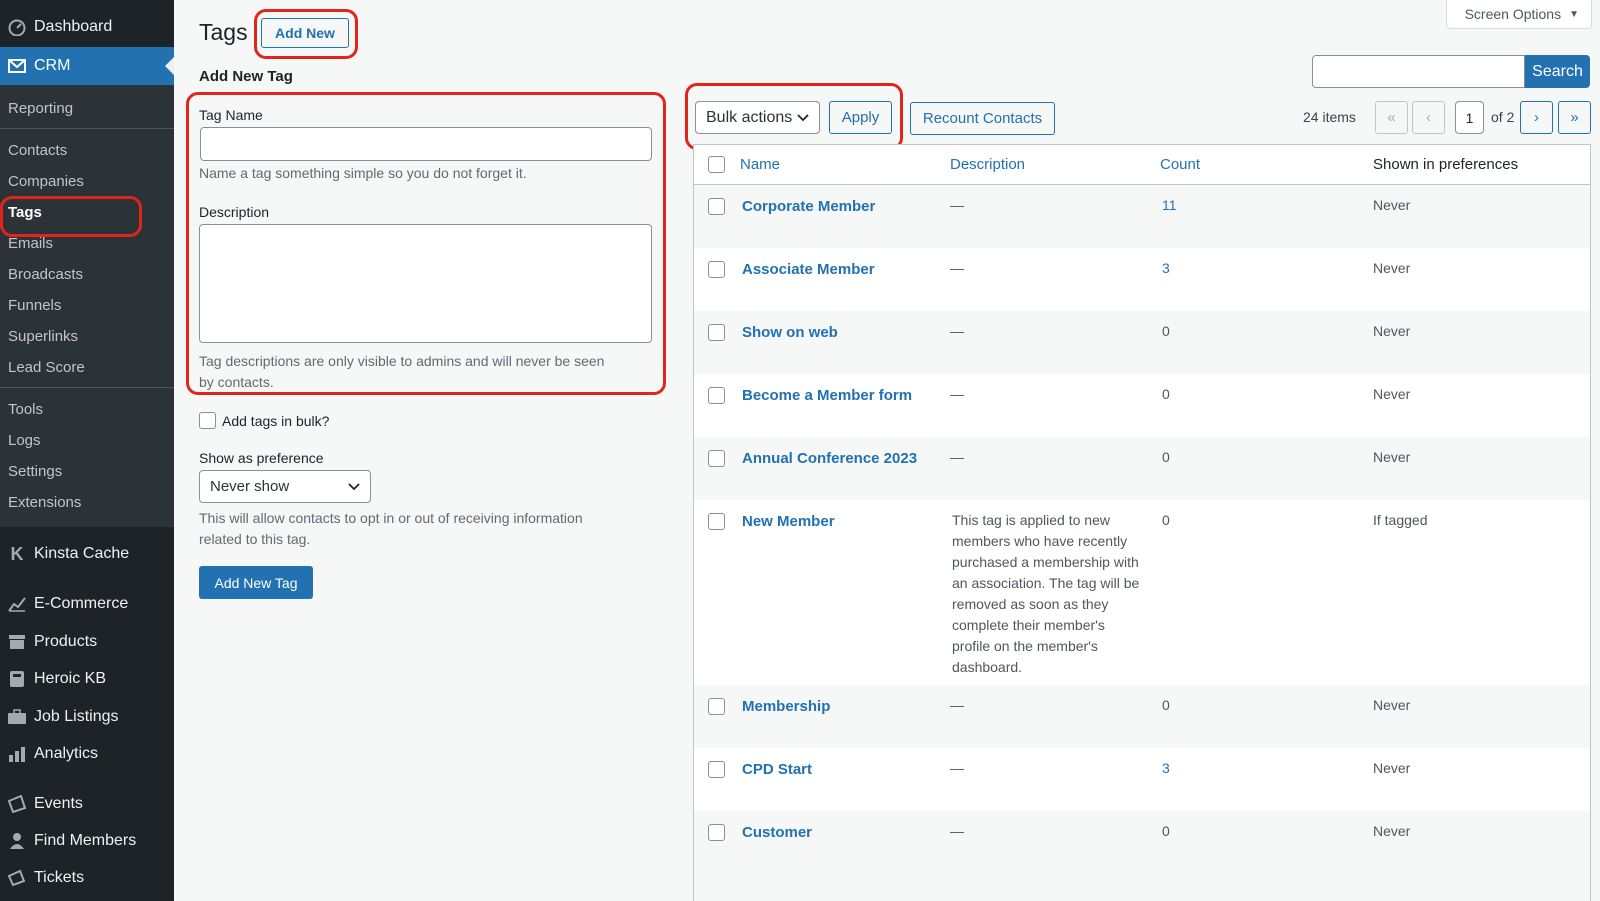  Describe the element at coordinates (17, 878) in the screenshot. I see `tickets-icon` at that location.